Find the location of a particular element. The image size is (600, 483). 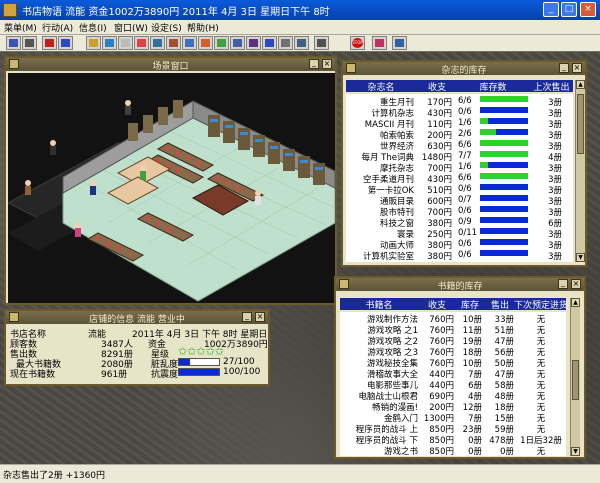

dirt-gauge is located at coordinates (199, 362).